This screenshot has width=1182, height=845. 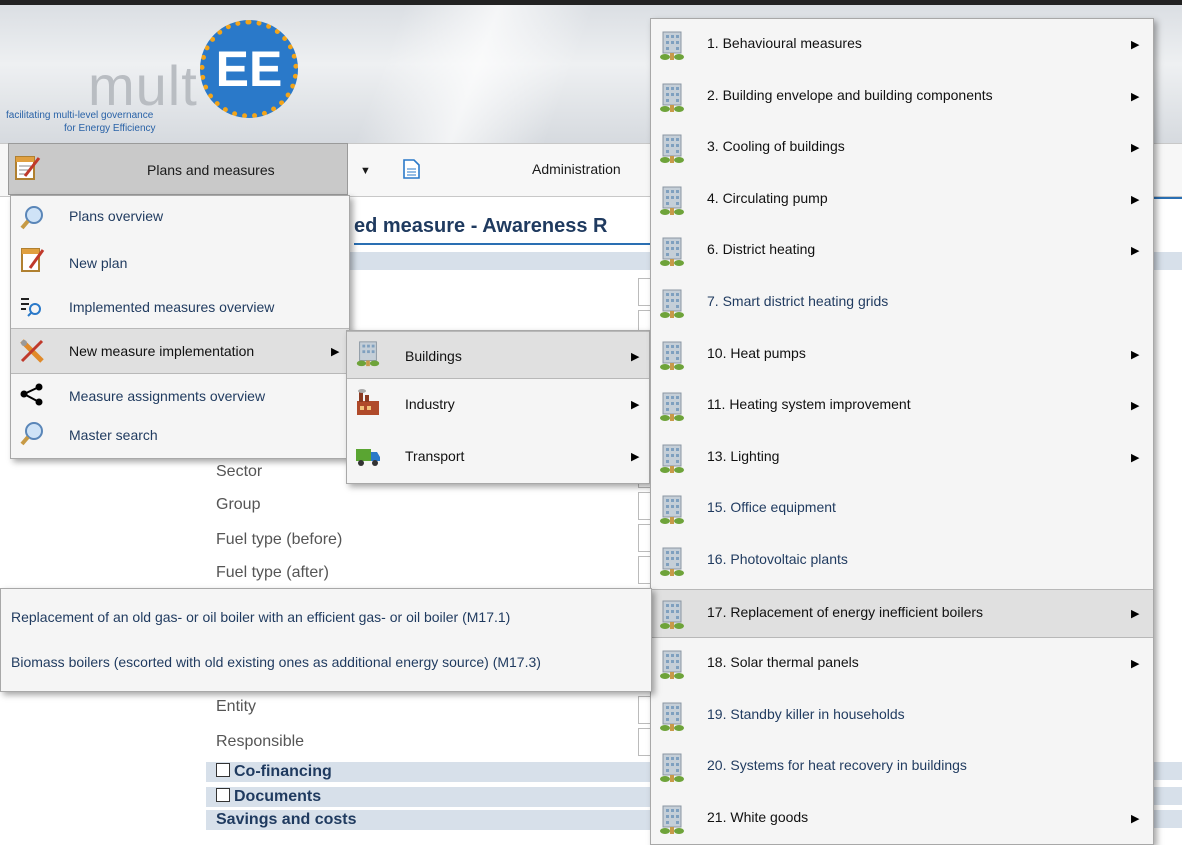 I want to click on menu-item-label: 13. Lighting, so click(x=743, y=455).